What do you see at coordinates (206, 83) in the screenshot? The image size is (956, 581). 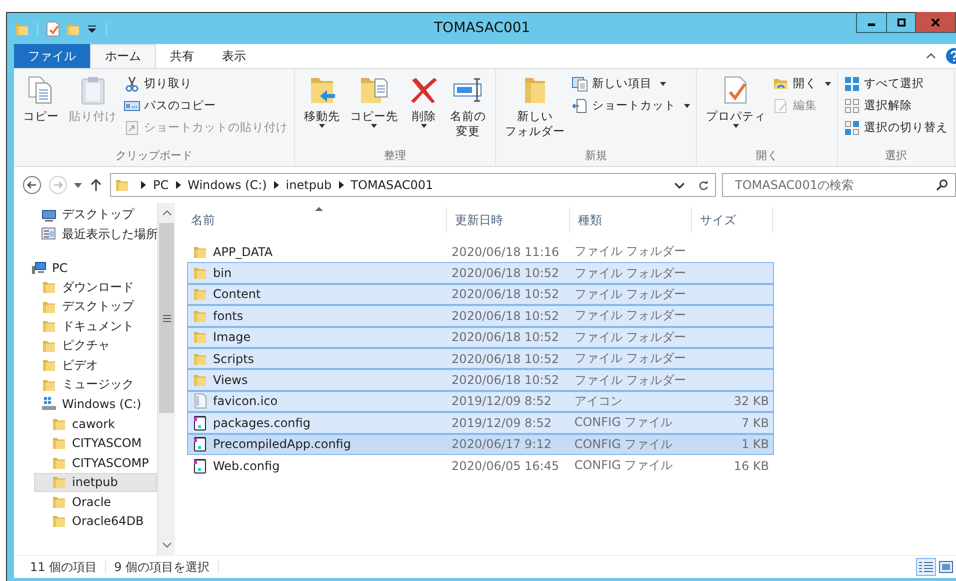 I see `ribbon-button: 切り取り` at bounding box center [206, 83].